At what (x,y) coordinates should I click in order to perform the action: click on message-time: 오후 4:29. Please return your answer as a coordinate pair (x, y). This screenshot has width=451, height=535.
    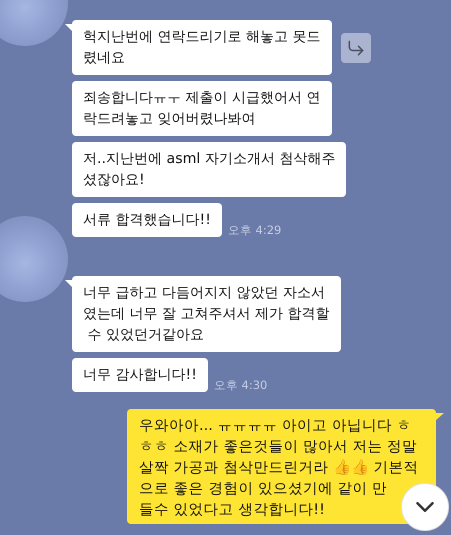
    Looking at the image, I should click on (255, 230).